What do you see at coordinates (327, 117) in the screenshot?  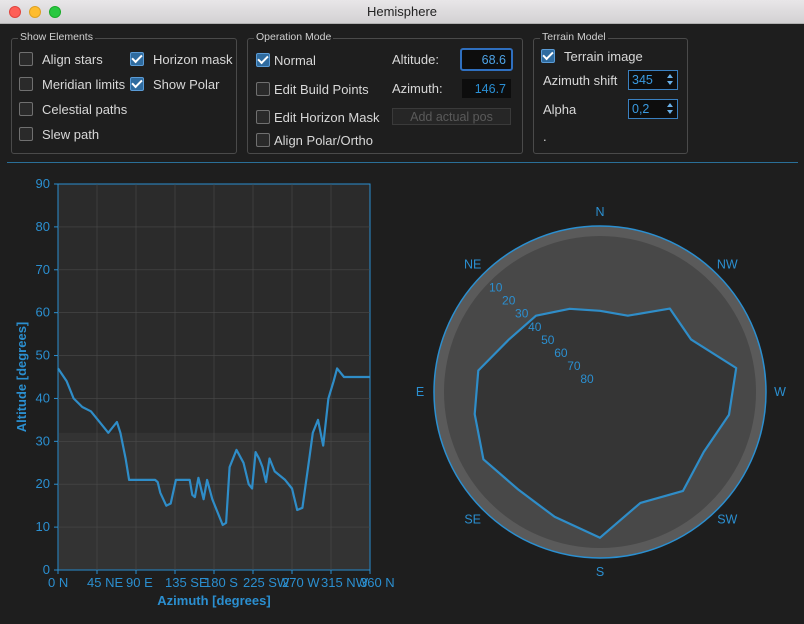 I see `edit-horizon-mask-label: Edit Horizon Mask` at bounding box center [327, 117].